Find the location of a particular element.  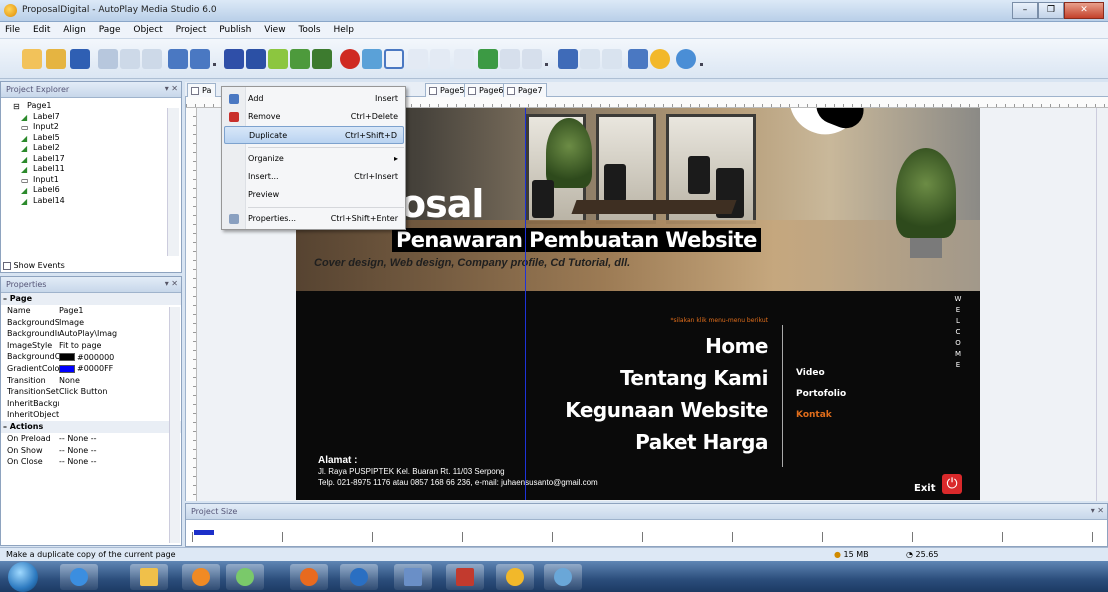

welcome-vertical-text: W E L C O M E is located at coordinates (958, 332).